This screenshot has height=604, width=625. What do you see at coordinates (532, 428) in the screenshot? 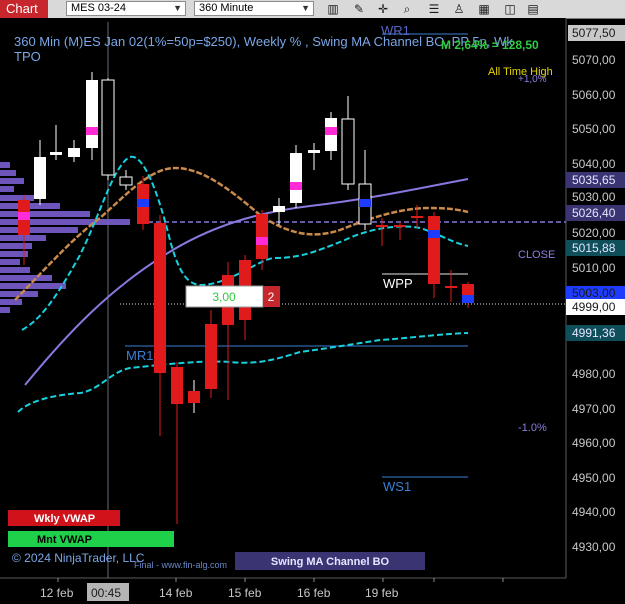
I see `minus-one-pct-label: -1.0%` at bounding box center [532, 428].